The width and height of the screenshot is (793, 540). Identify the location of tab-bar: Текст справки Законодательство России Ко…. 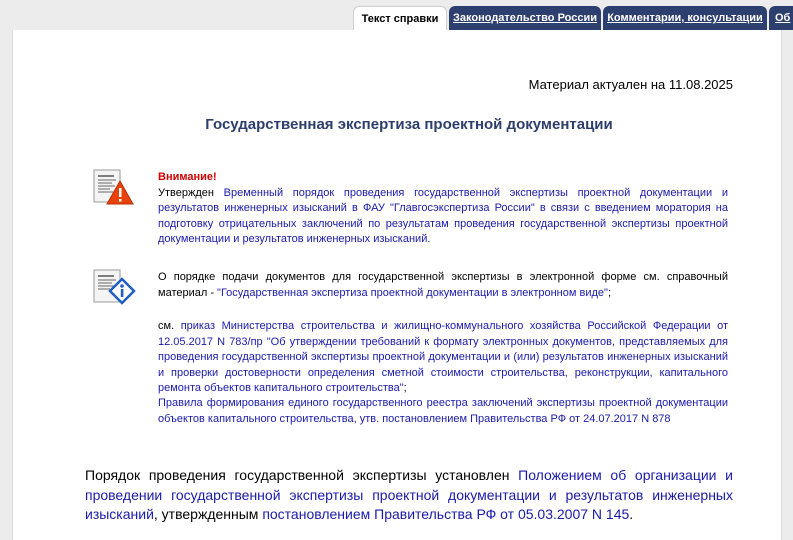
(396, 15).